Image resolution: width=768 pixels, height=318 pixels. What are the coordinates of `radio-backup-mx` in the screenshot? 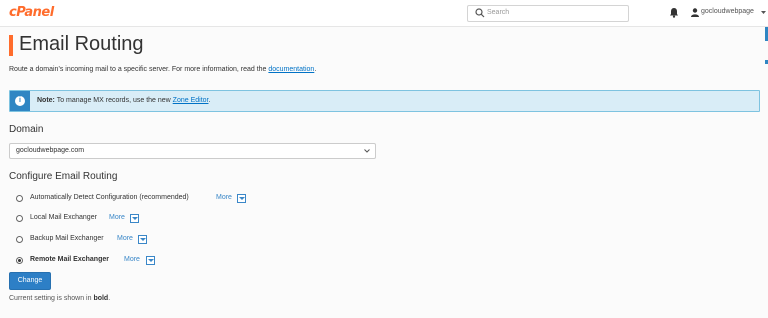 It's located at (19, 239).